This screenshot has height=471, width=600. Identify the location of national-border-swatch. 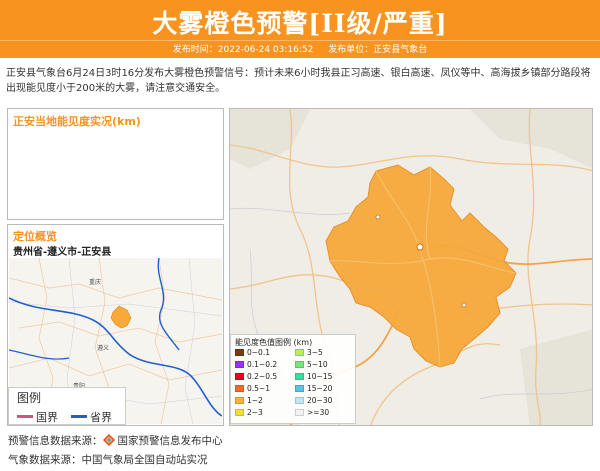
(25, 416).